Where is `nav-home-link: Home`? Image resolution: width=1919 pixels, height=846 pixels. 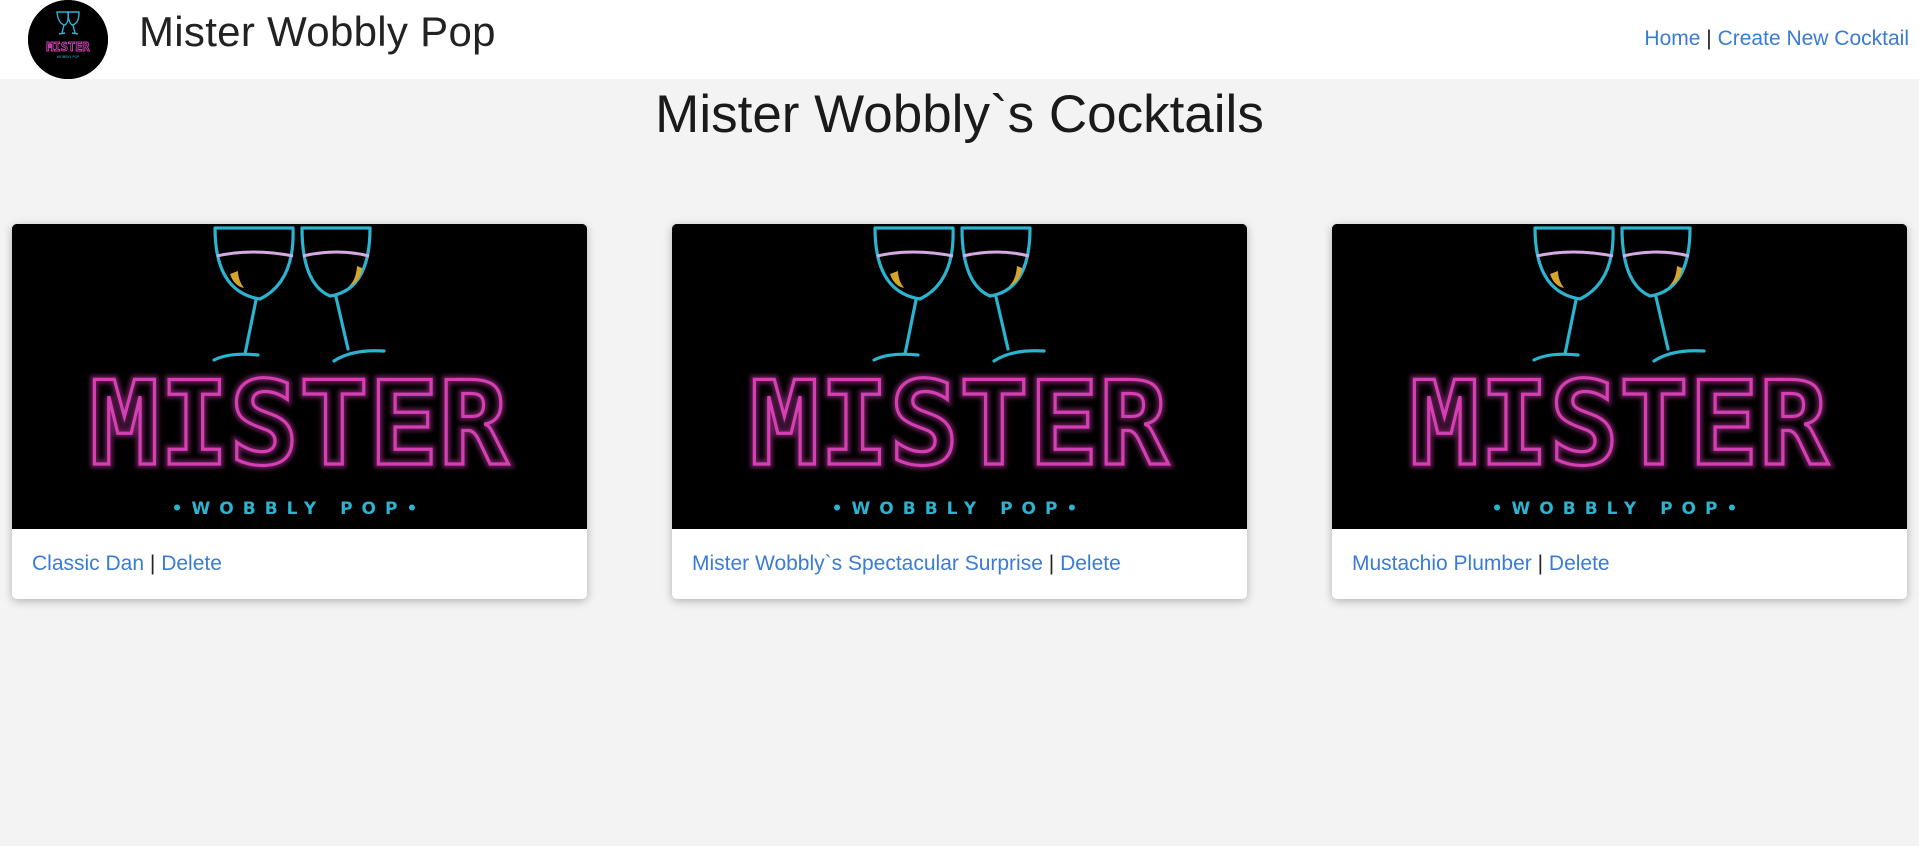 nav-home-link: Home is located at coordinates (1672, 38).